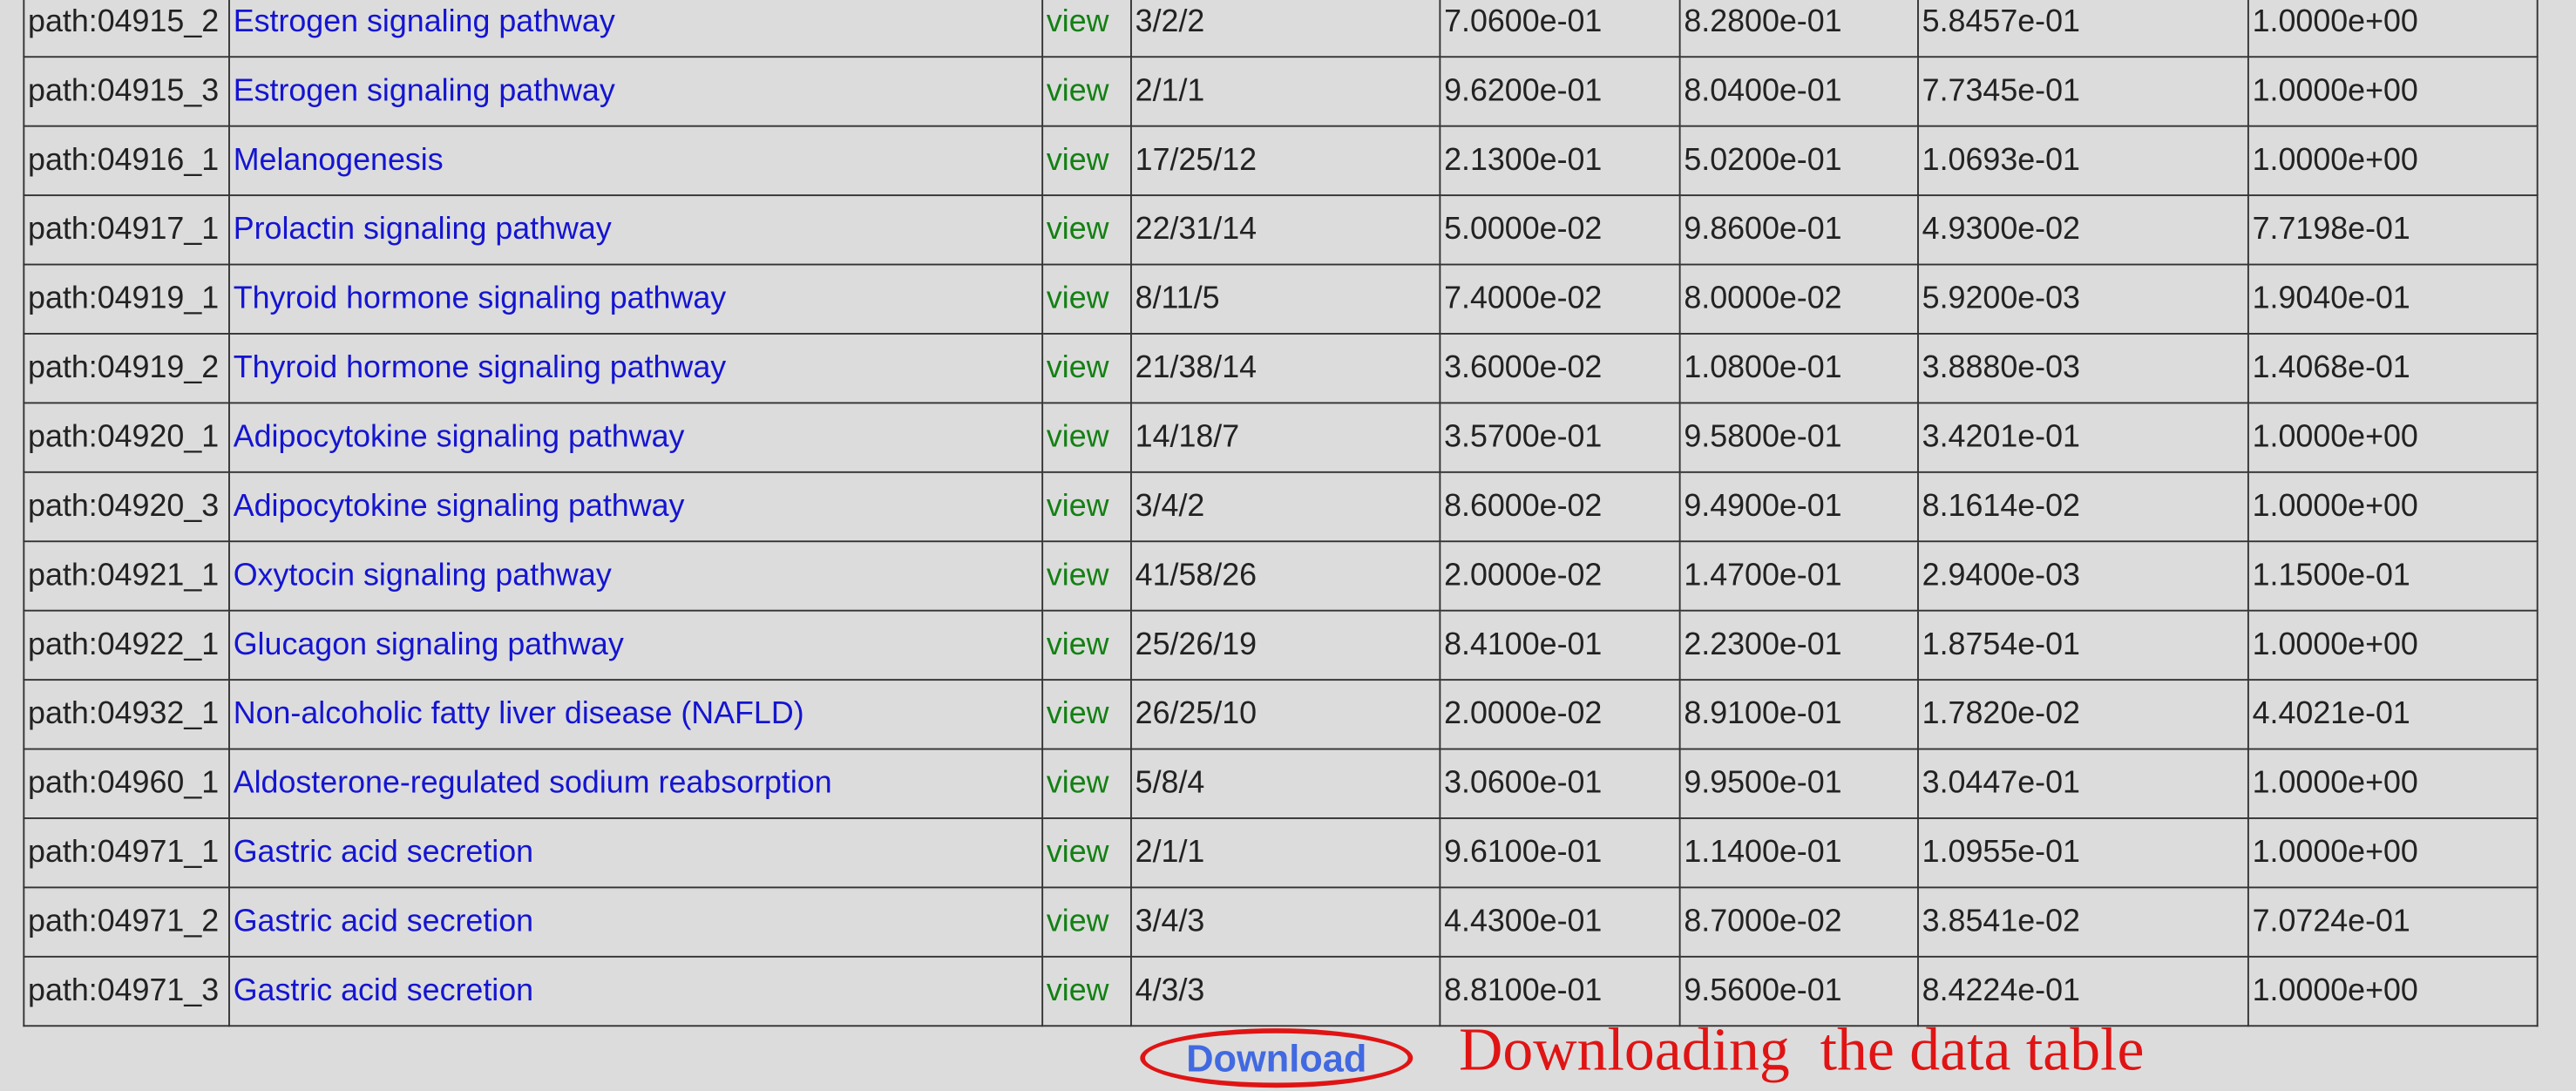 The image size is (2576, 1091). What do you see at coordinates (2001, 298) in the screenshot?
I see `value-col-3-cell: 5.9200e-03` at bounding box center [2001, 298].